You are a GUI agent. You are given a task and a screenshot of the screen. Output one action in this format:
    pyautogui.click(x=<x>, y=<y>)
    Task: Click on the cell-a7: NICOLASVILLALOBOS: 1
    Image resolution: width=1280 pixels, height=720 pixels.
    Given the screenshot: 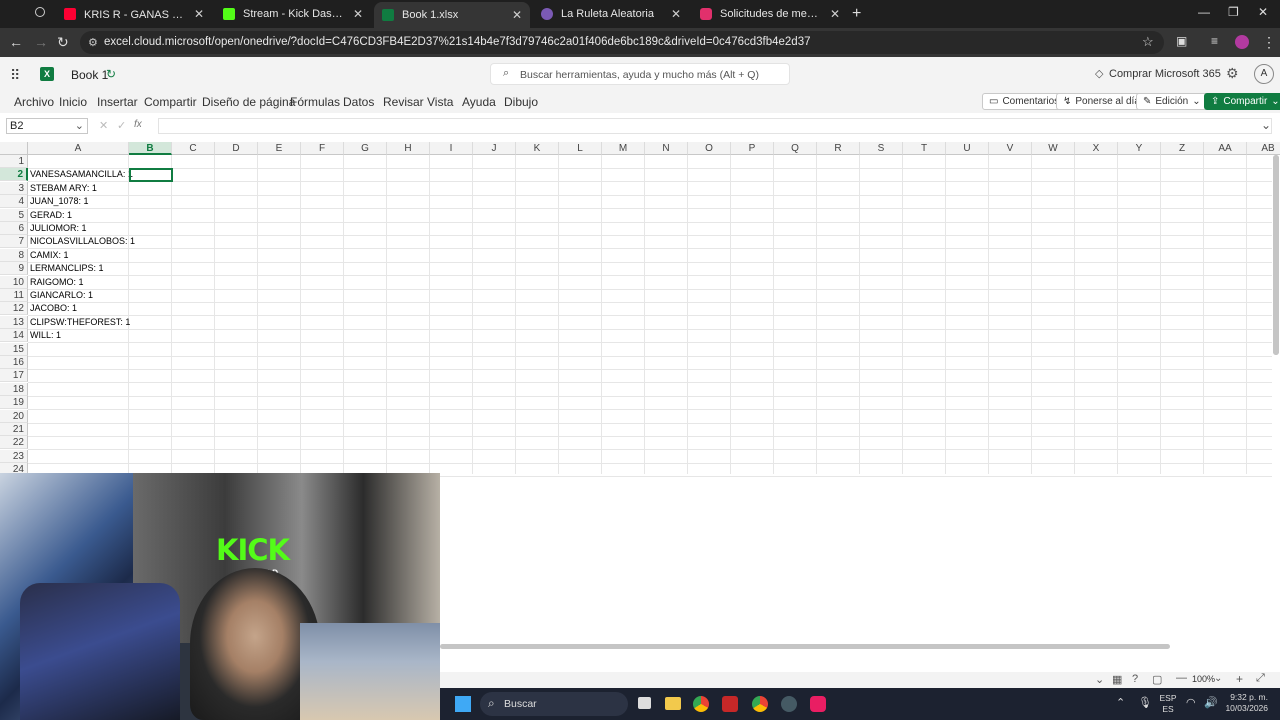 What is the action you would take?
    pyautogui.click(x=82, y=241)
    